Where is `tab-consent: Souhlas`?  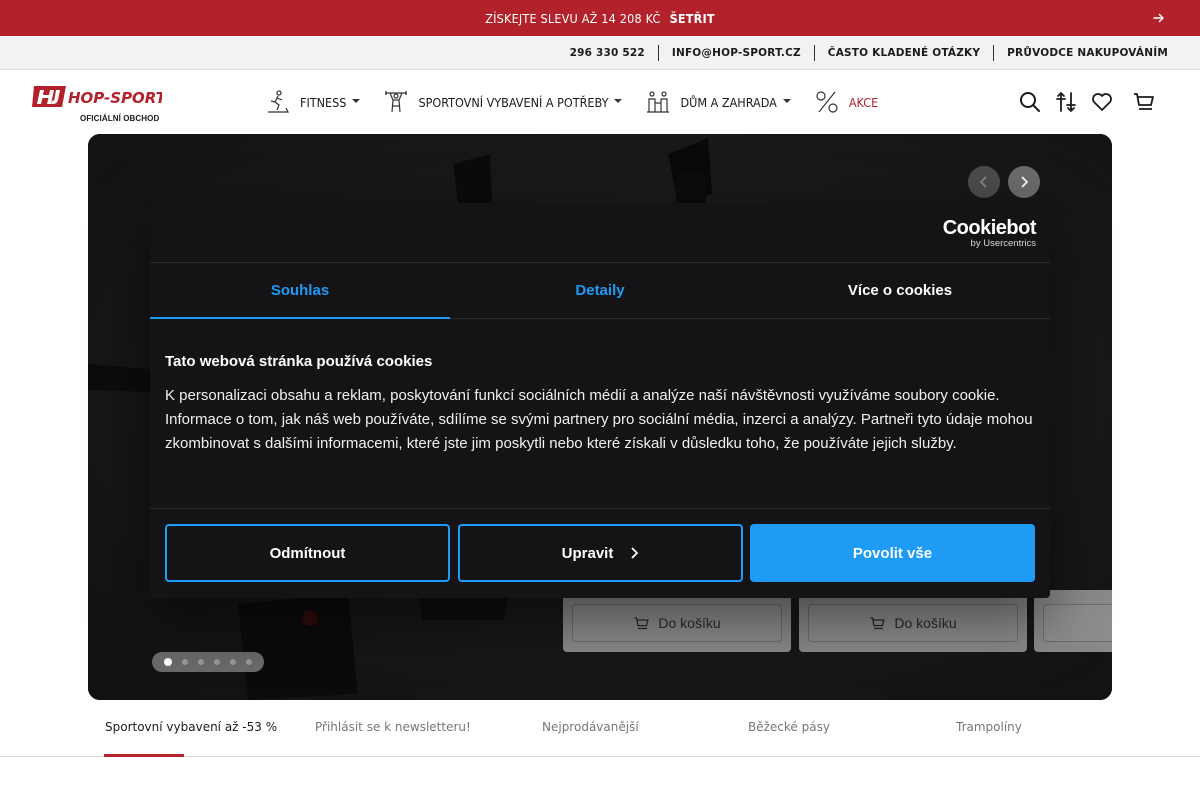 tab-consent: Souhlas is located at coordinates (300, 291).